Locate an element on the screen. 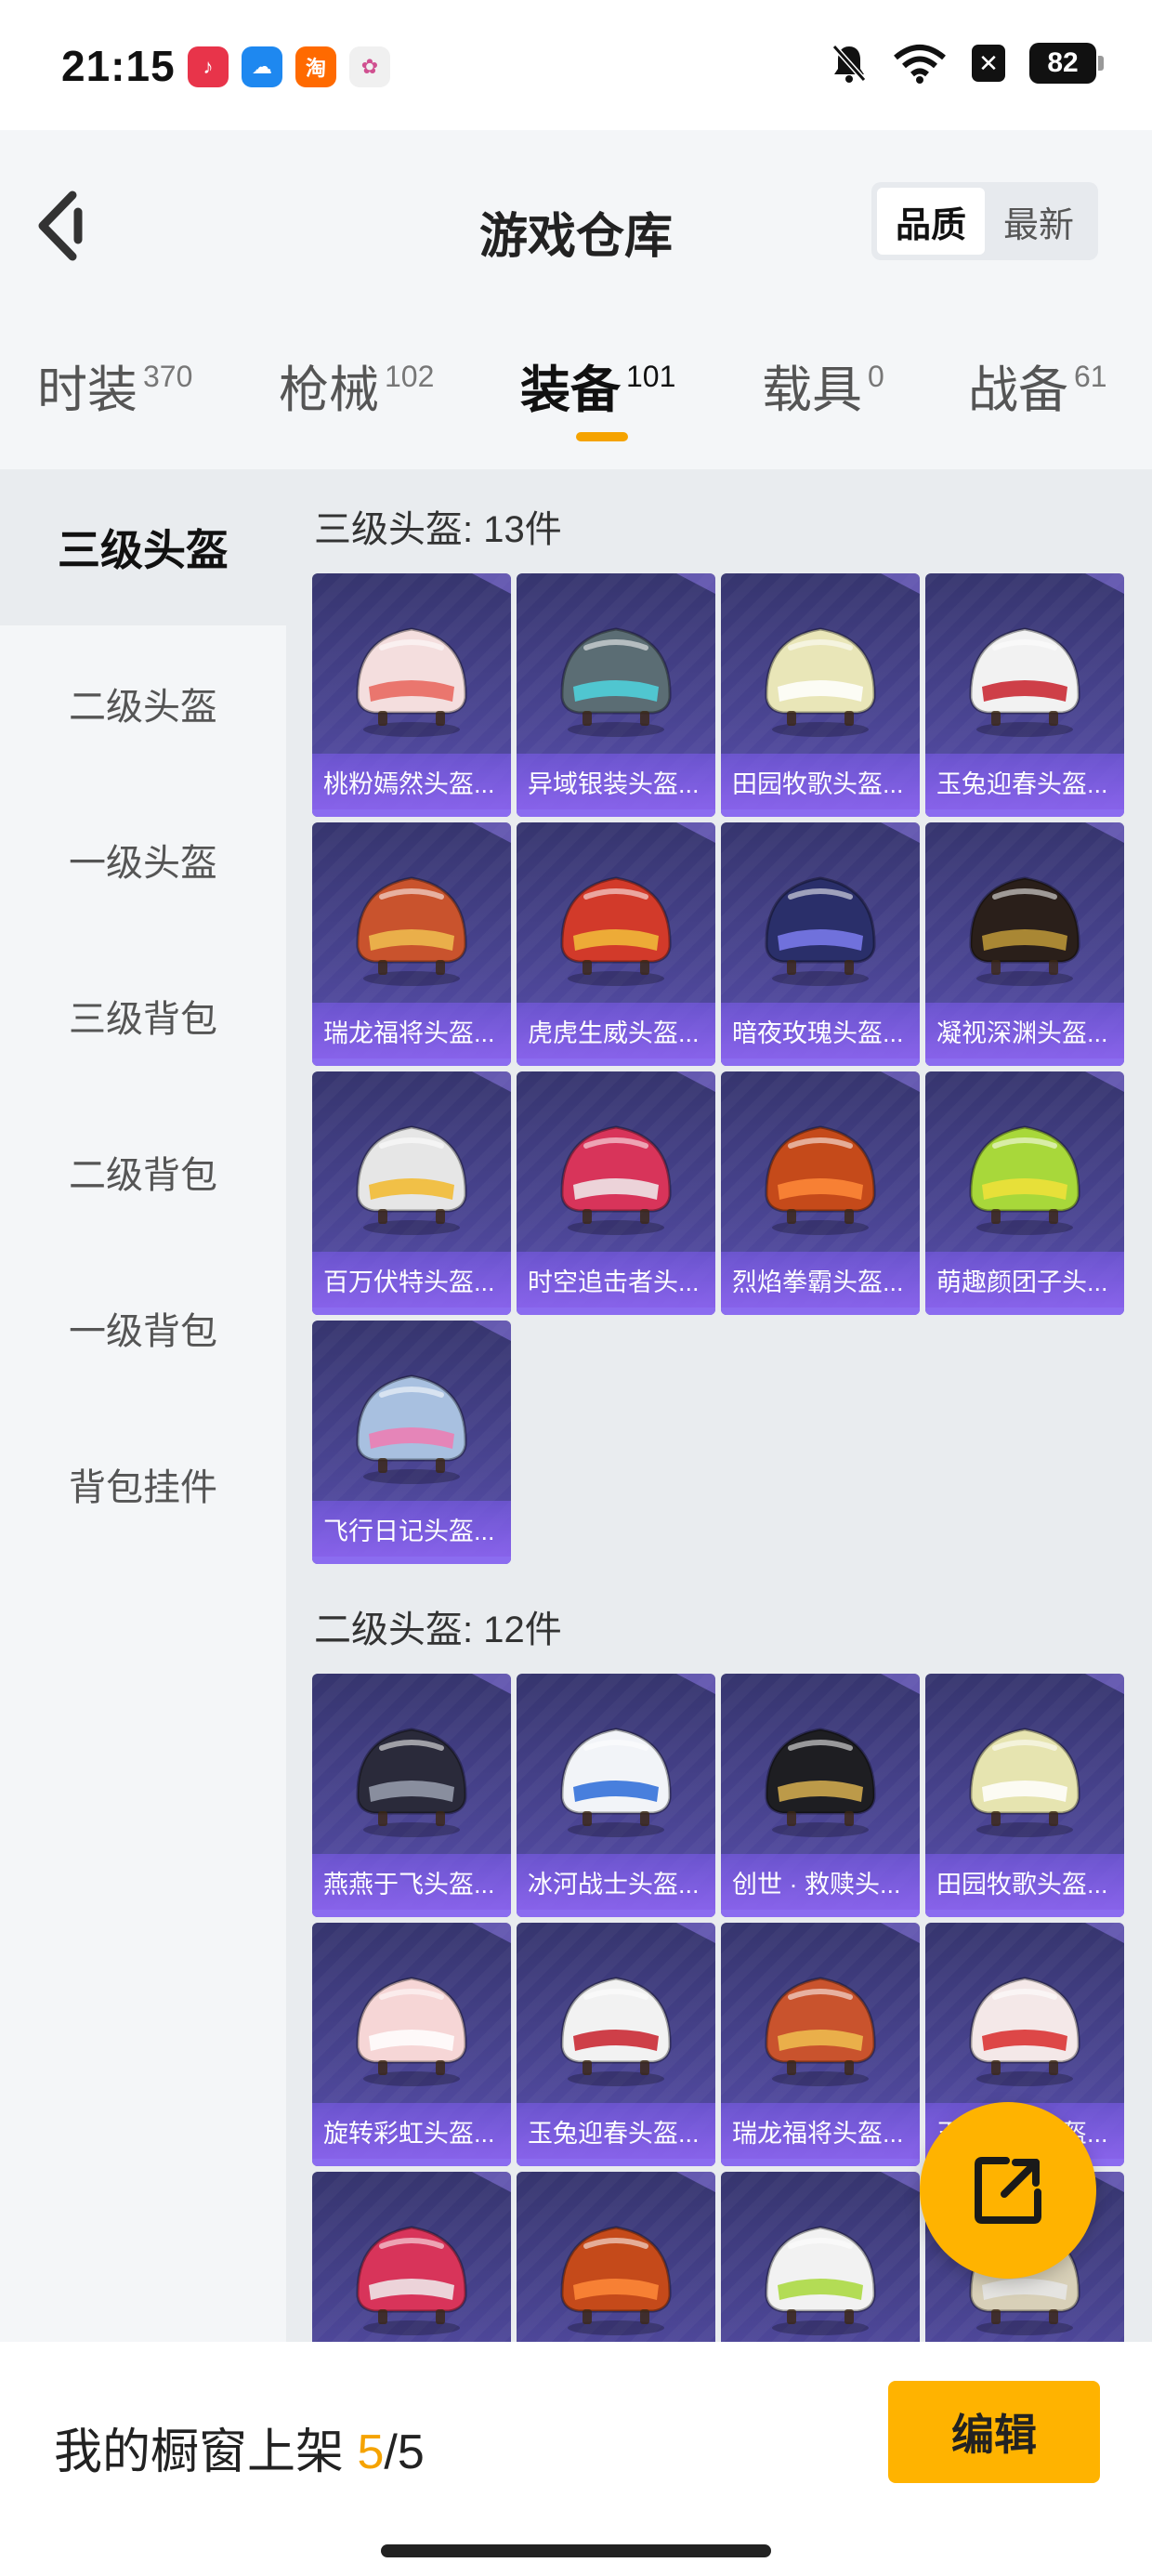 The width and height of the screenshot is (1152, 2576). sidebar-item-backpack-charm: 背包挂件 is located at coordinates (143, 1484).